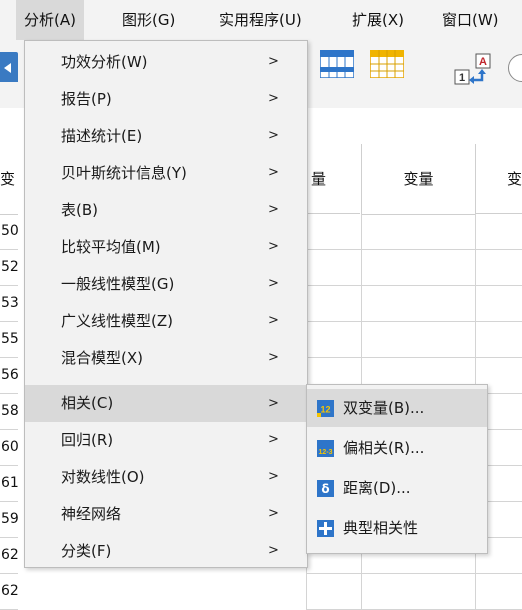  I want to click on row-header: 58, so click(9, 412).